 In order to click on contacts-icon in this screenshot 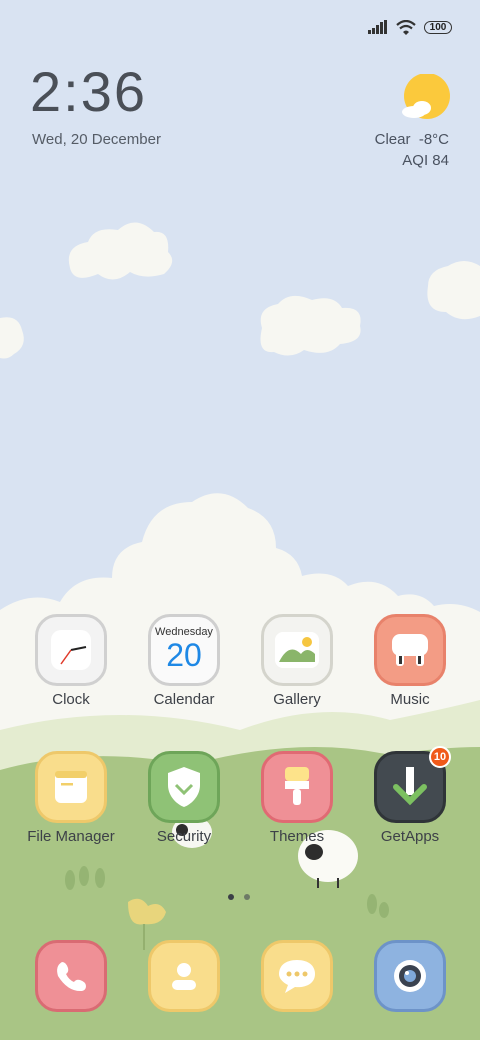, I will do `click(184, 976)`.